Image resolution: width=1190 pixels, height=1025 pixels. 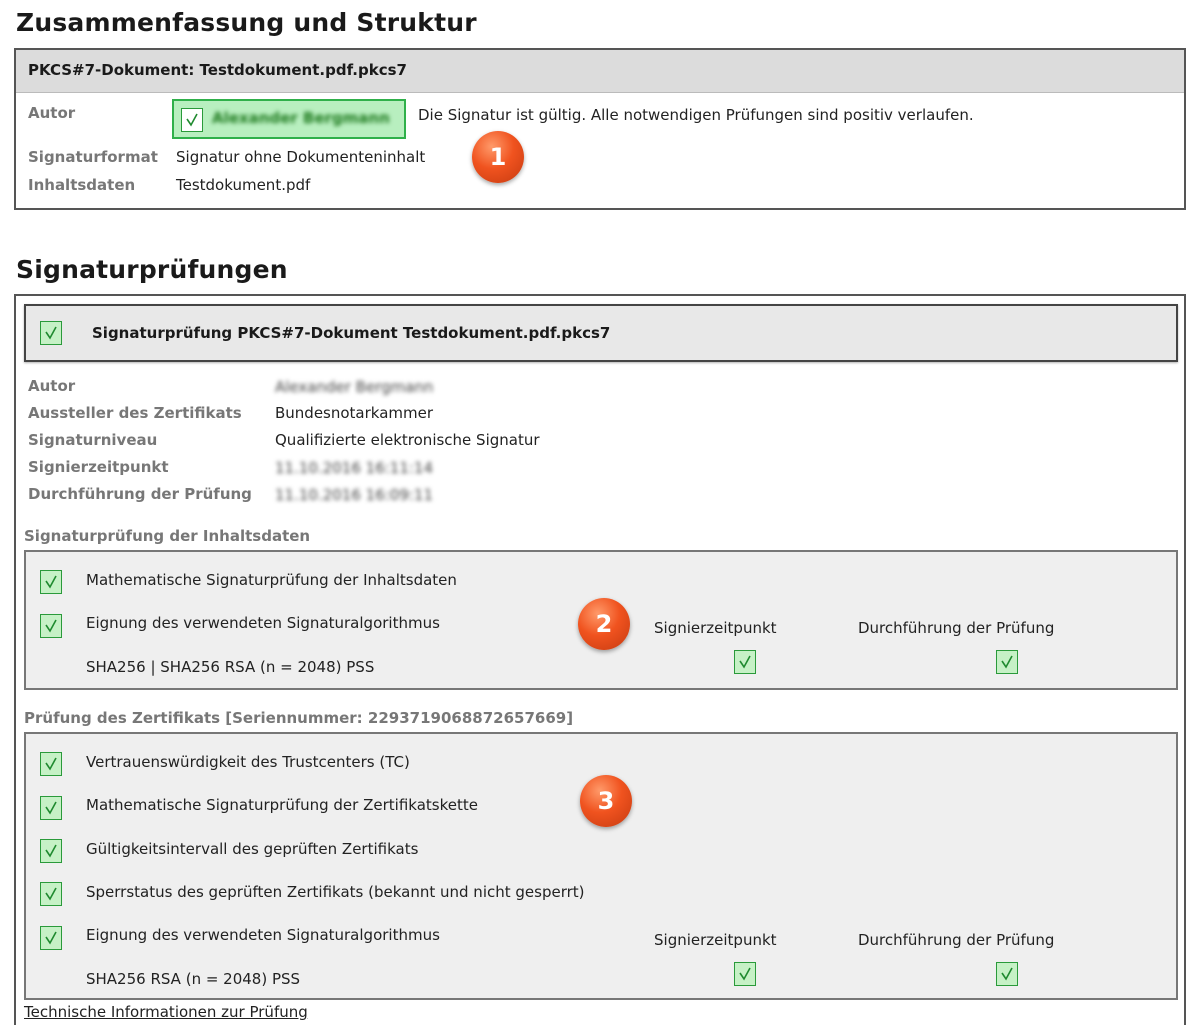 I want to click on annotation-badge-3: 3, so click(x=606, y=801).